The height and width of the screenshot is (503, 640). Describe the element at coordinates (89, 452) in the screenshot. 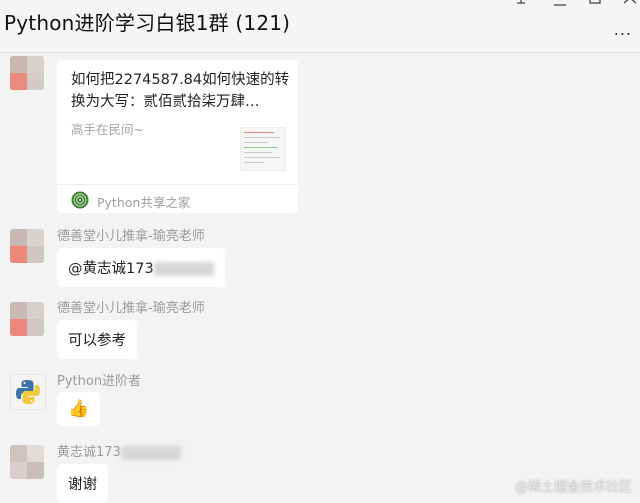

I see `sender-name-text: 黄志诚173` at that location.